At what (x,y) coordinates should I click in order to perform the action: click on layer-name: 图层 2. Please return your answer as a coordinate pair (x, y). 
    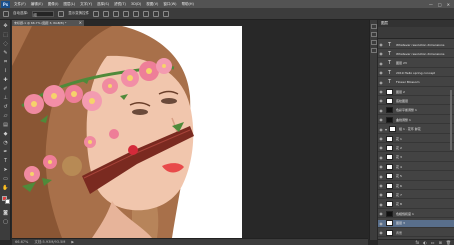
    Looking at the image, I should click on (400, 92).